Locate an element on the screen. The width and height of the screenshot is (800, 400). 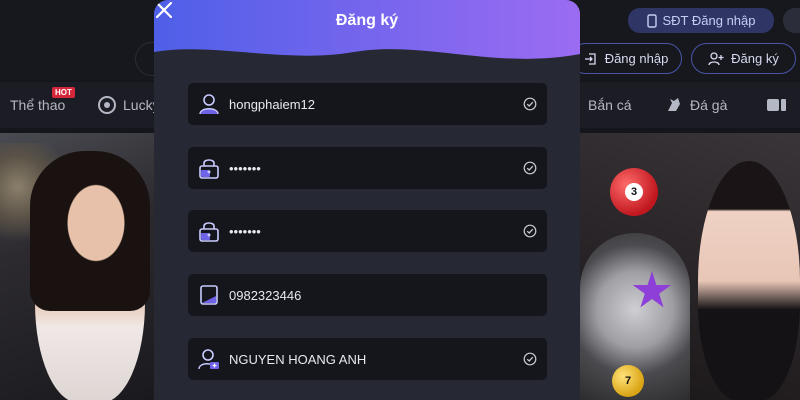
confirm-password-value: ••••••• is located at coordinates (245, 231).